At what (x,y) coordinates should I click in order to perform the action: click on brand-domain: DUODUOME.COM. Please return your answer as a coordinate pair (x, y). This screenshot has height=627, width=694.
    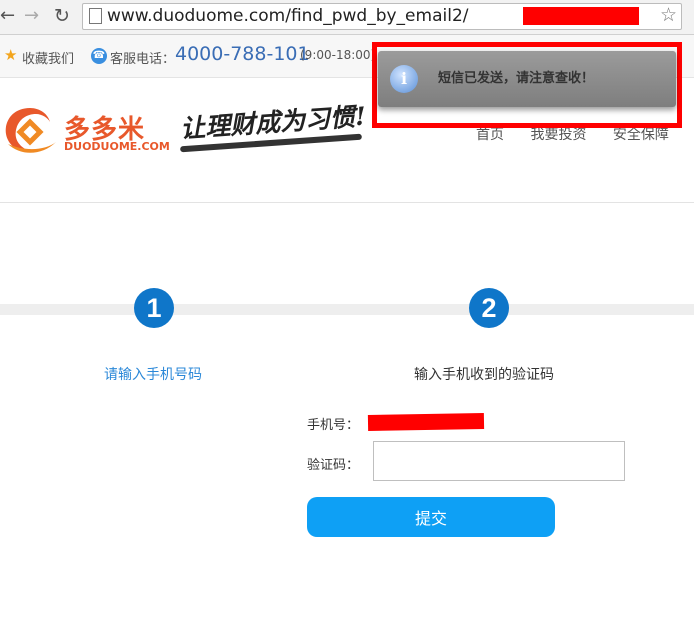
    Looking at the image, I should click on (117, 146).